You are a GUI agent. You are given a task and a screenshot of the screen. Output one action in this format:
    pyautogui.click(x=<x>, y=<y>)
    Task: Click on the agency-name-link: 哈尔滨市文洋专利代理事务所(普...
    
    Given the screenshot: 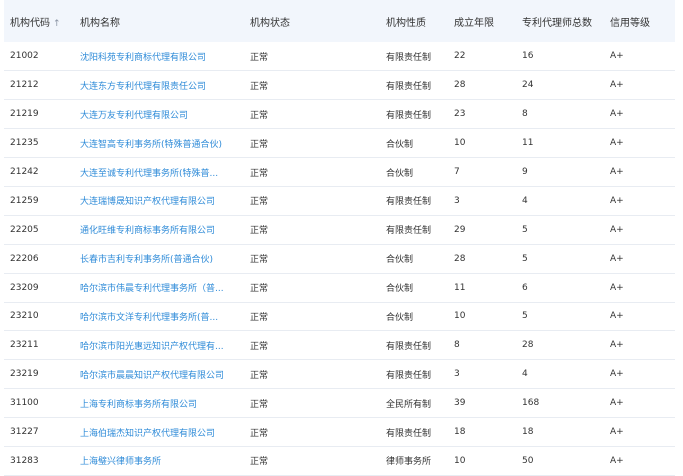 What is the action you would take?
    pyautogui.click(x=149, y=318)
    